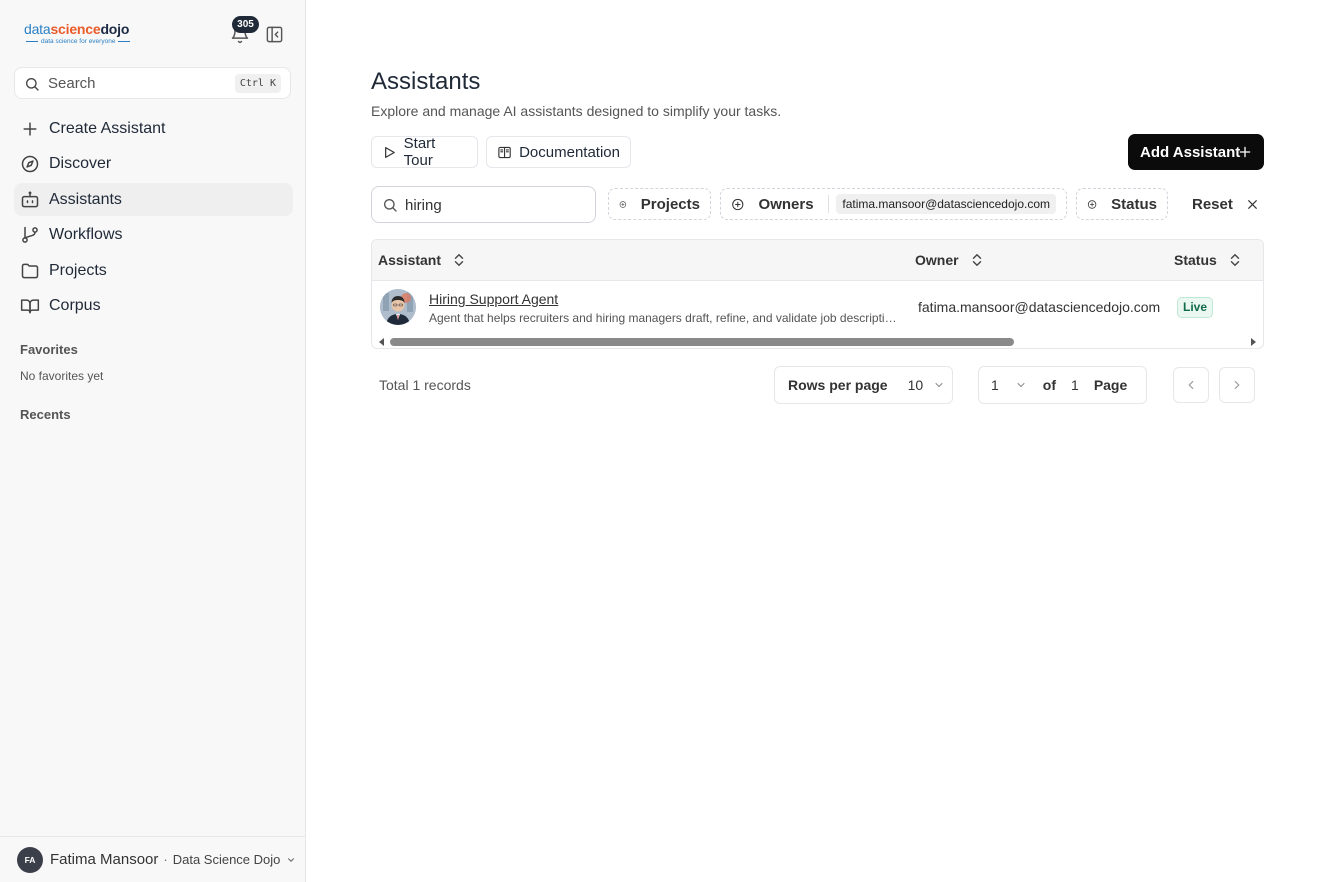  What do you see at coordinates (72, 83) in the screenshot?
I see `search-placeholder: Search` at bounding box center [72, 83].